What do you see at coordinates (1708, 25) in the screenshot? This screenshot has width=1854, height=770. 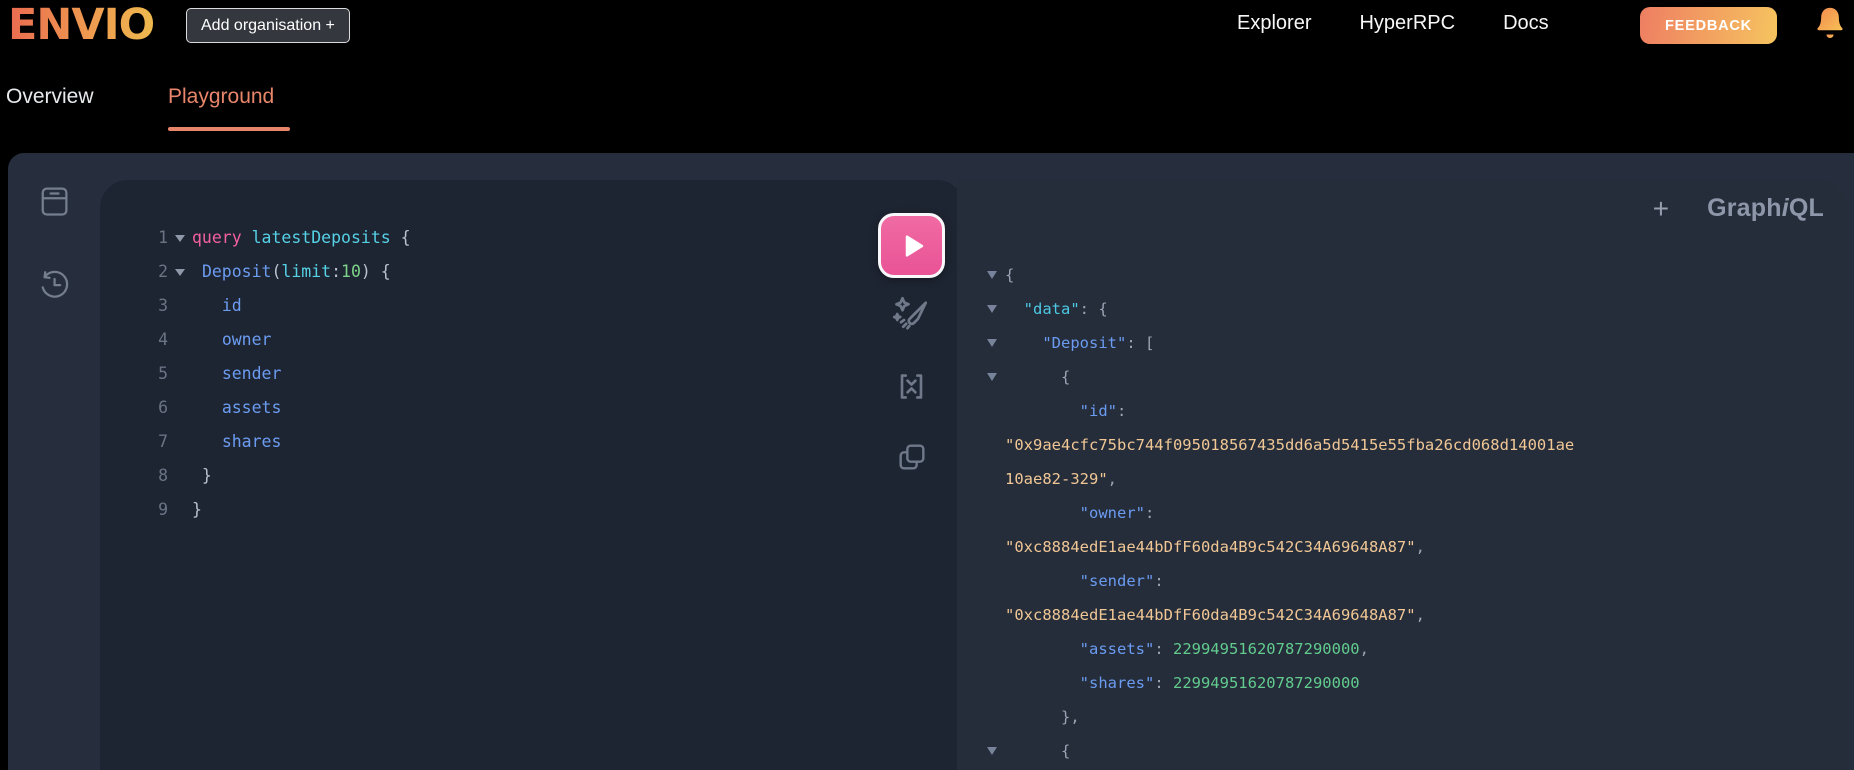 I see `feedback-button: FEEDBACK` at bounding box center [1708, 25].